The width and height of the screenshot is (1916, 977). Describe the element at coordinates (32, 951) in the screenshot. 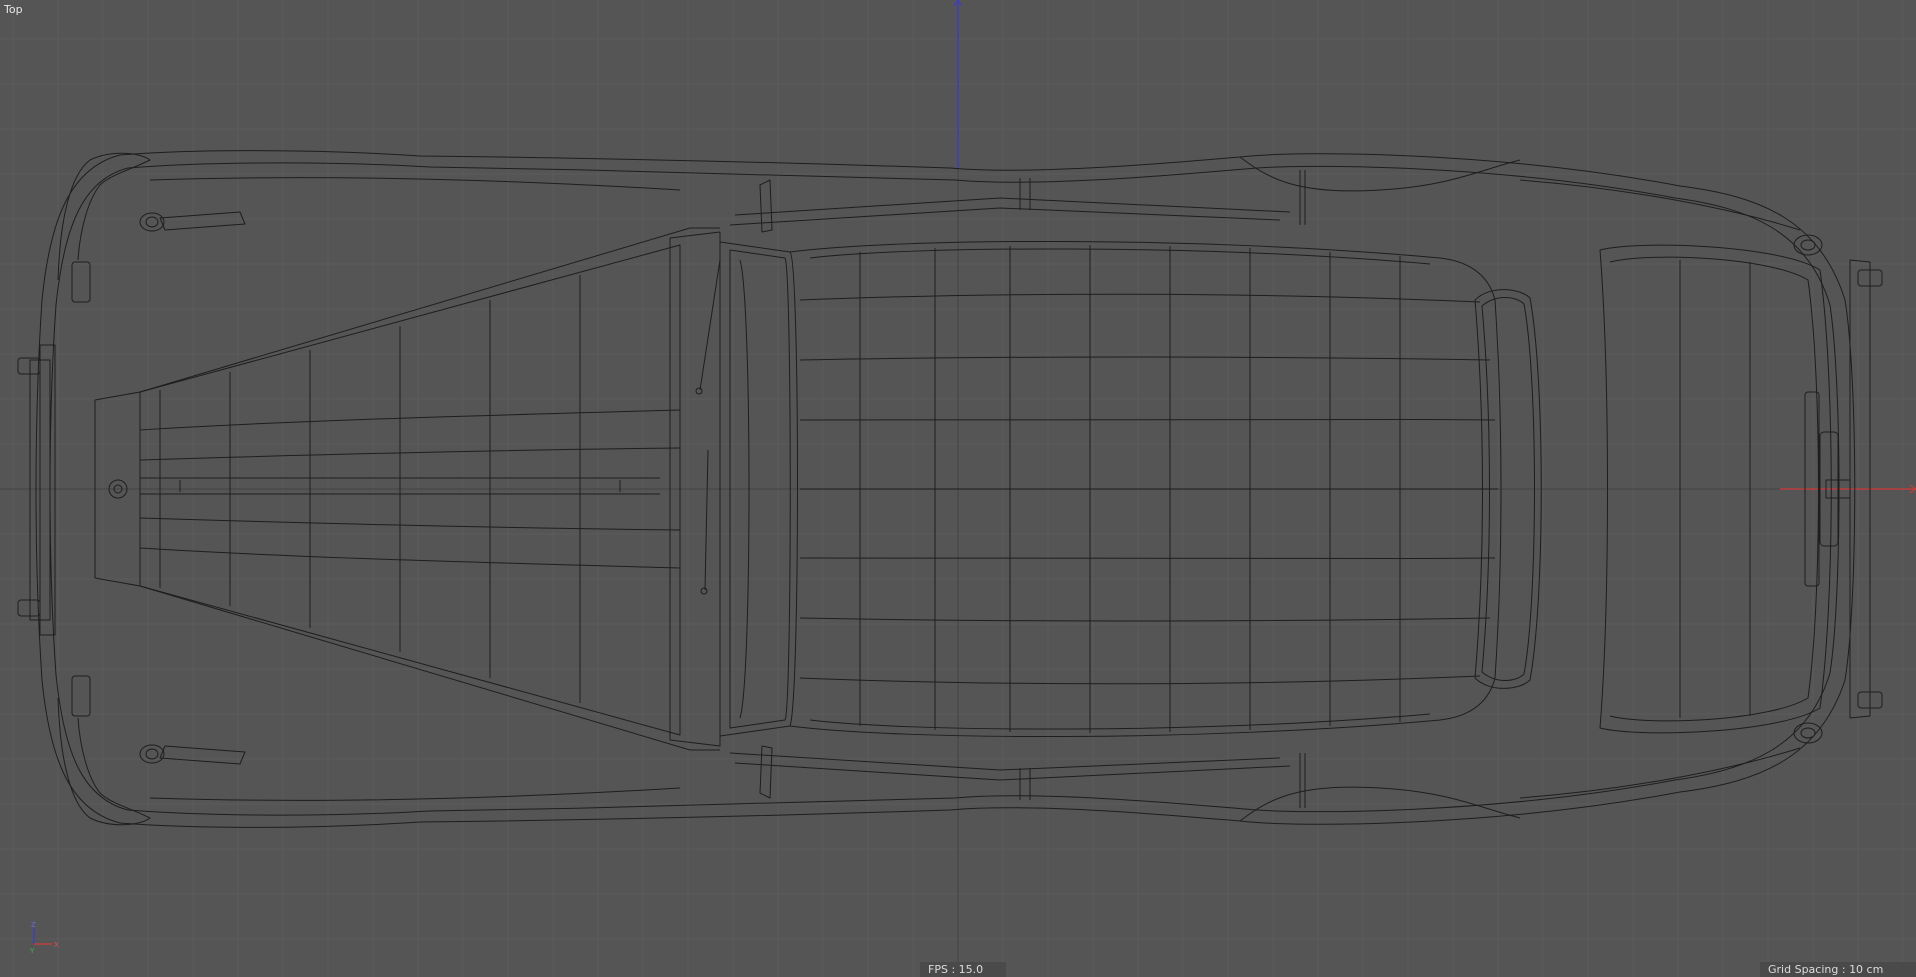

I see `gizmo-y-label: Y` at that location.